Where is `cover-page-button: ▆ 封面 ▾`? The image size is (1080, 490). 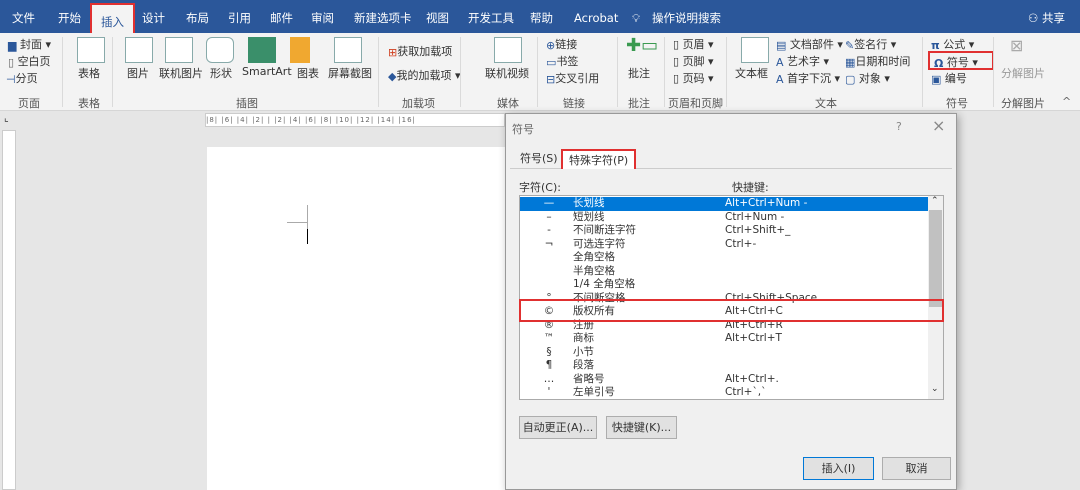 cover-page-button: ▆ 封面 ▾ is located at coordinates (29, 44).